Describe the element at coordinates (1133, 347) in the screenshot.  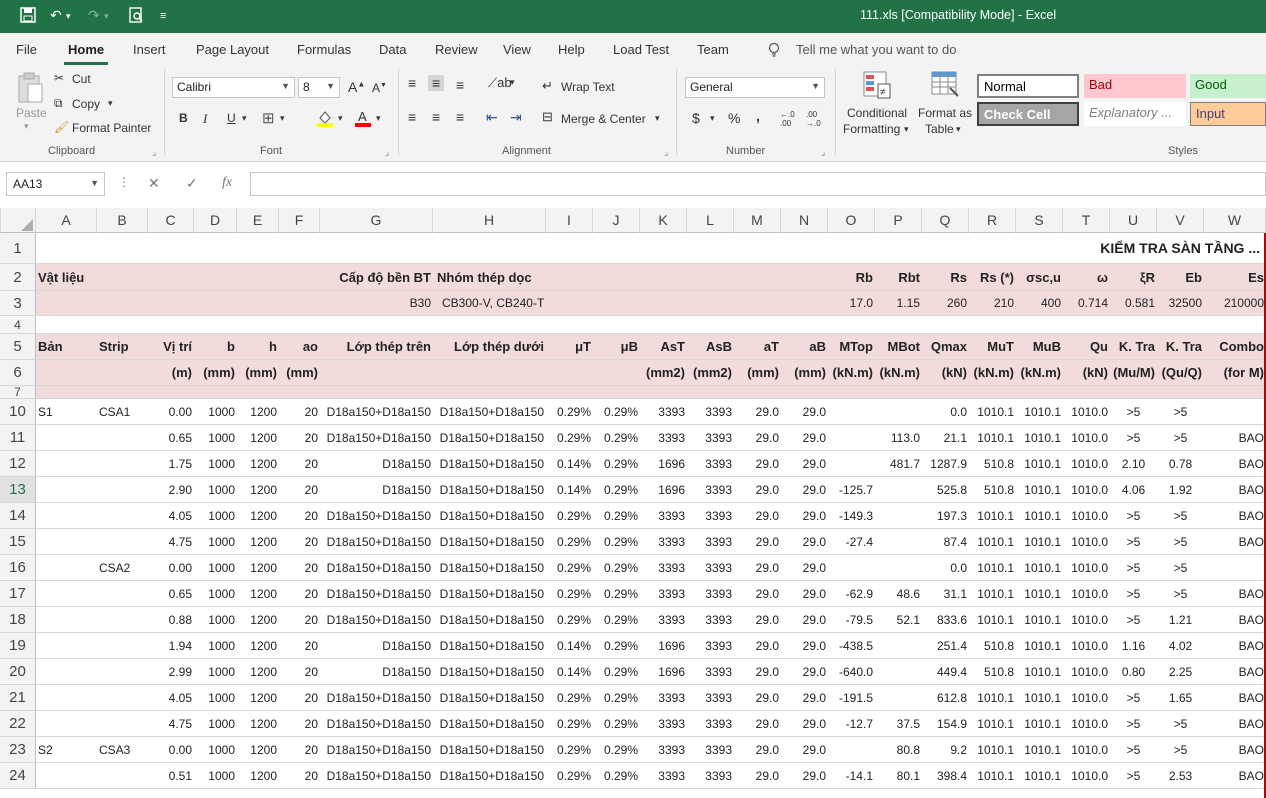
I see `header-U: K. Tra` at that location.